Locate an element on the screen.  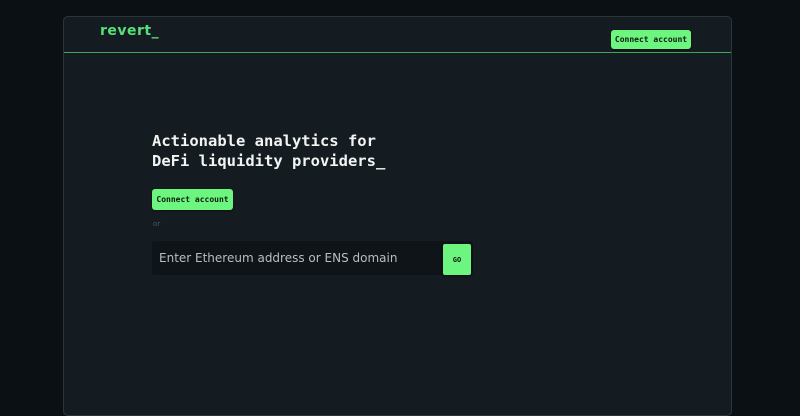
headline-line-2: DeFi liquidity providers_ is located at coordinates (269, 161).